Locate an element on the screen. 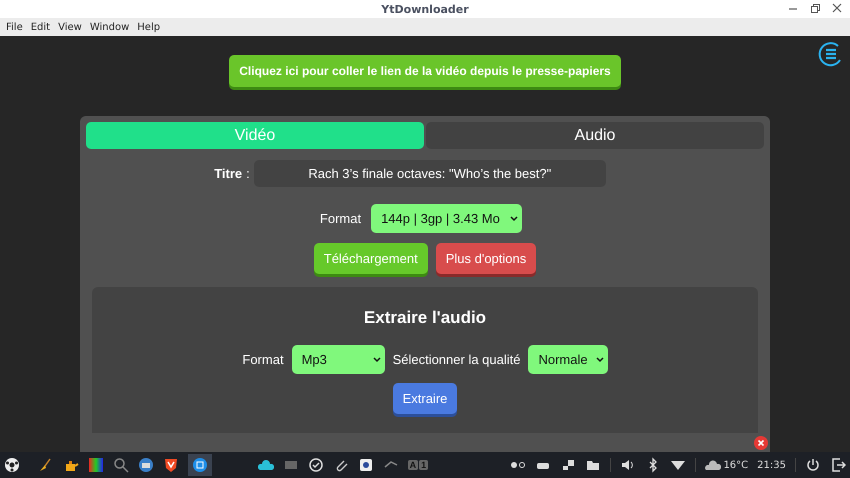 The height and width of the screenshot is (478, 850). check-icon is located at coordinates (316, 465).